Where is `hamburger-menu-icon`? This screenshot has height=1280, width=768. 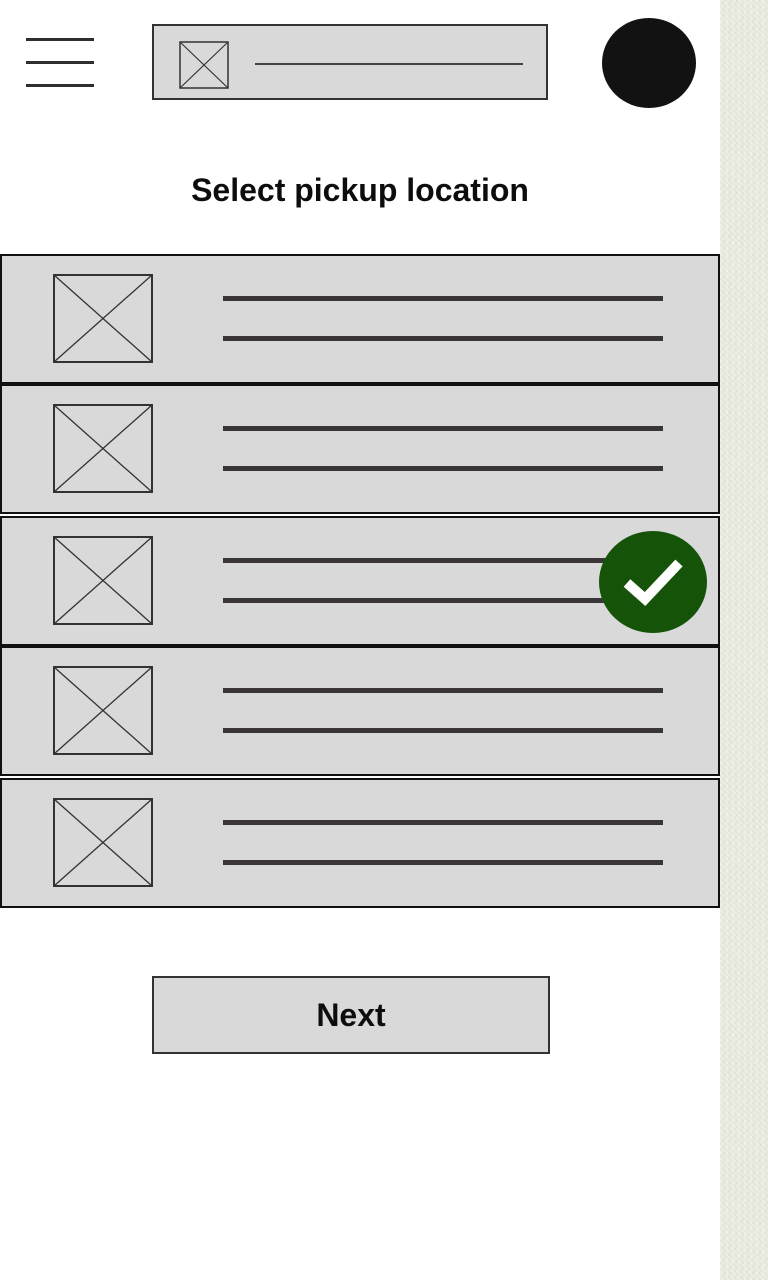 hamburger-menu-icon is located at coordinates (60, 63).